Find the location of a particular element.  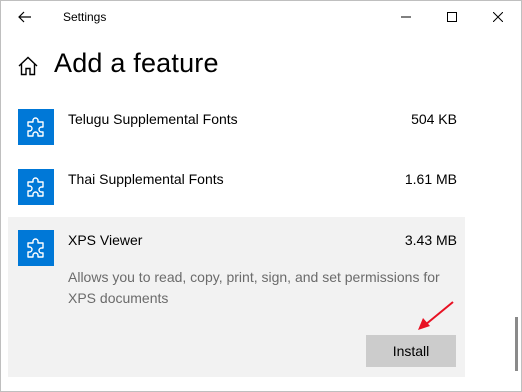

home-button is located at coordinates (28, 66).